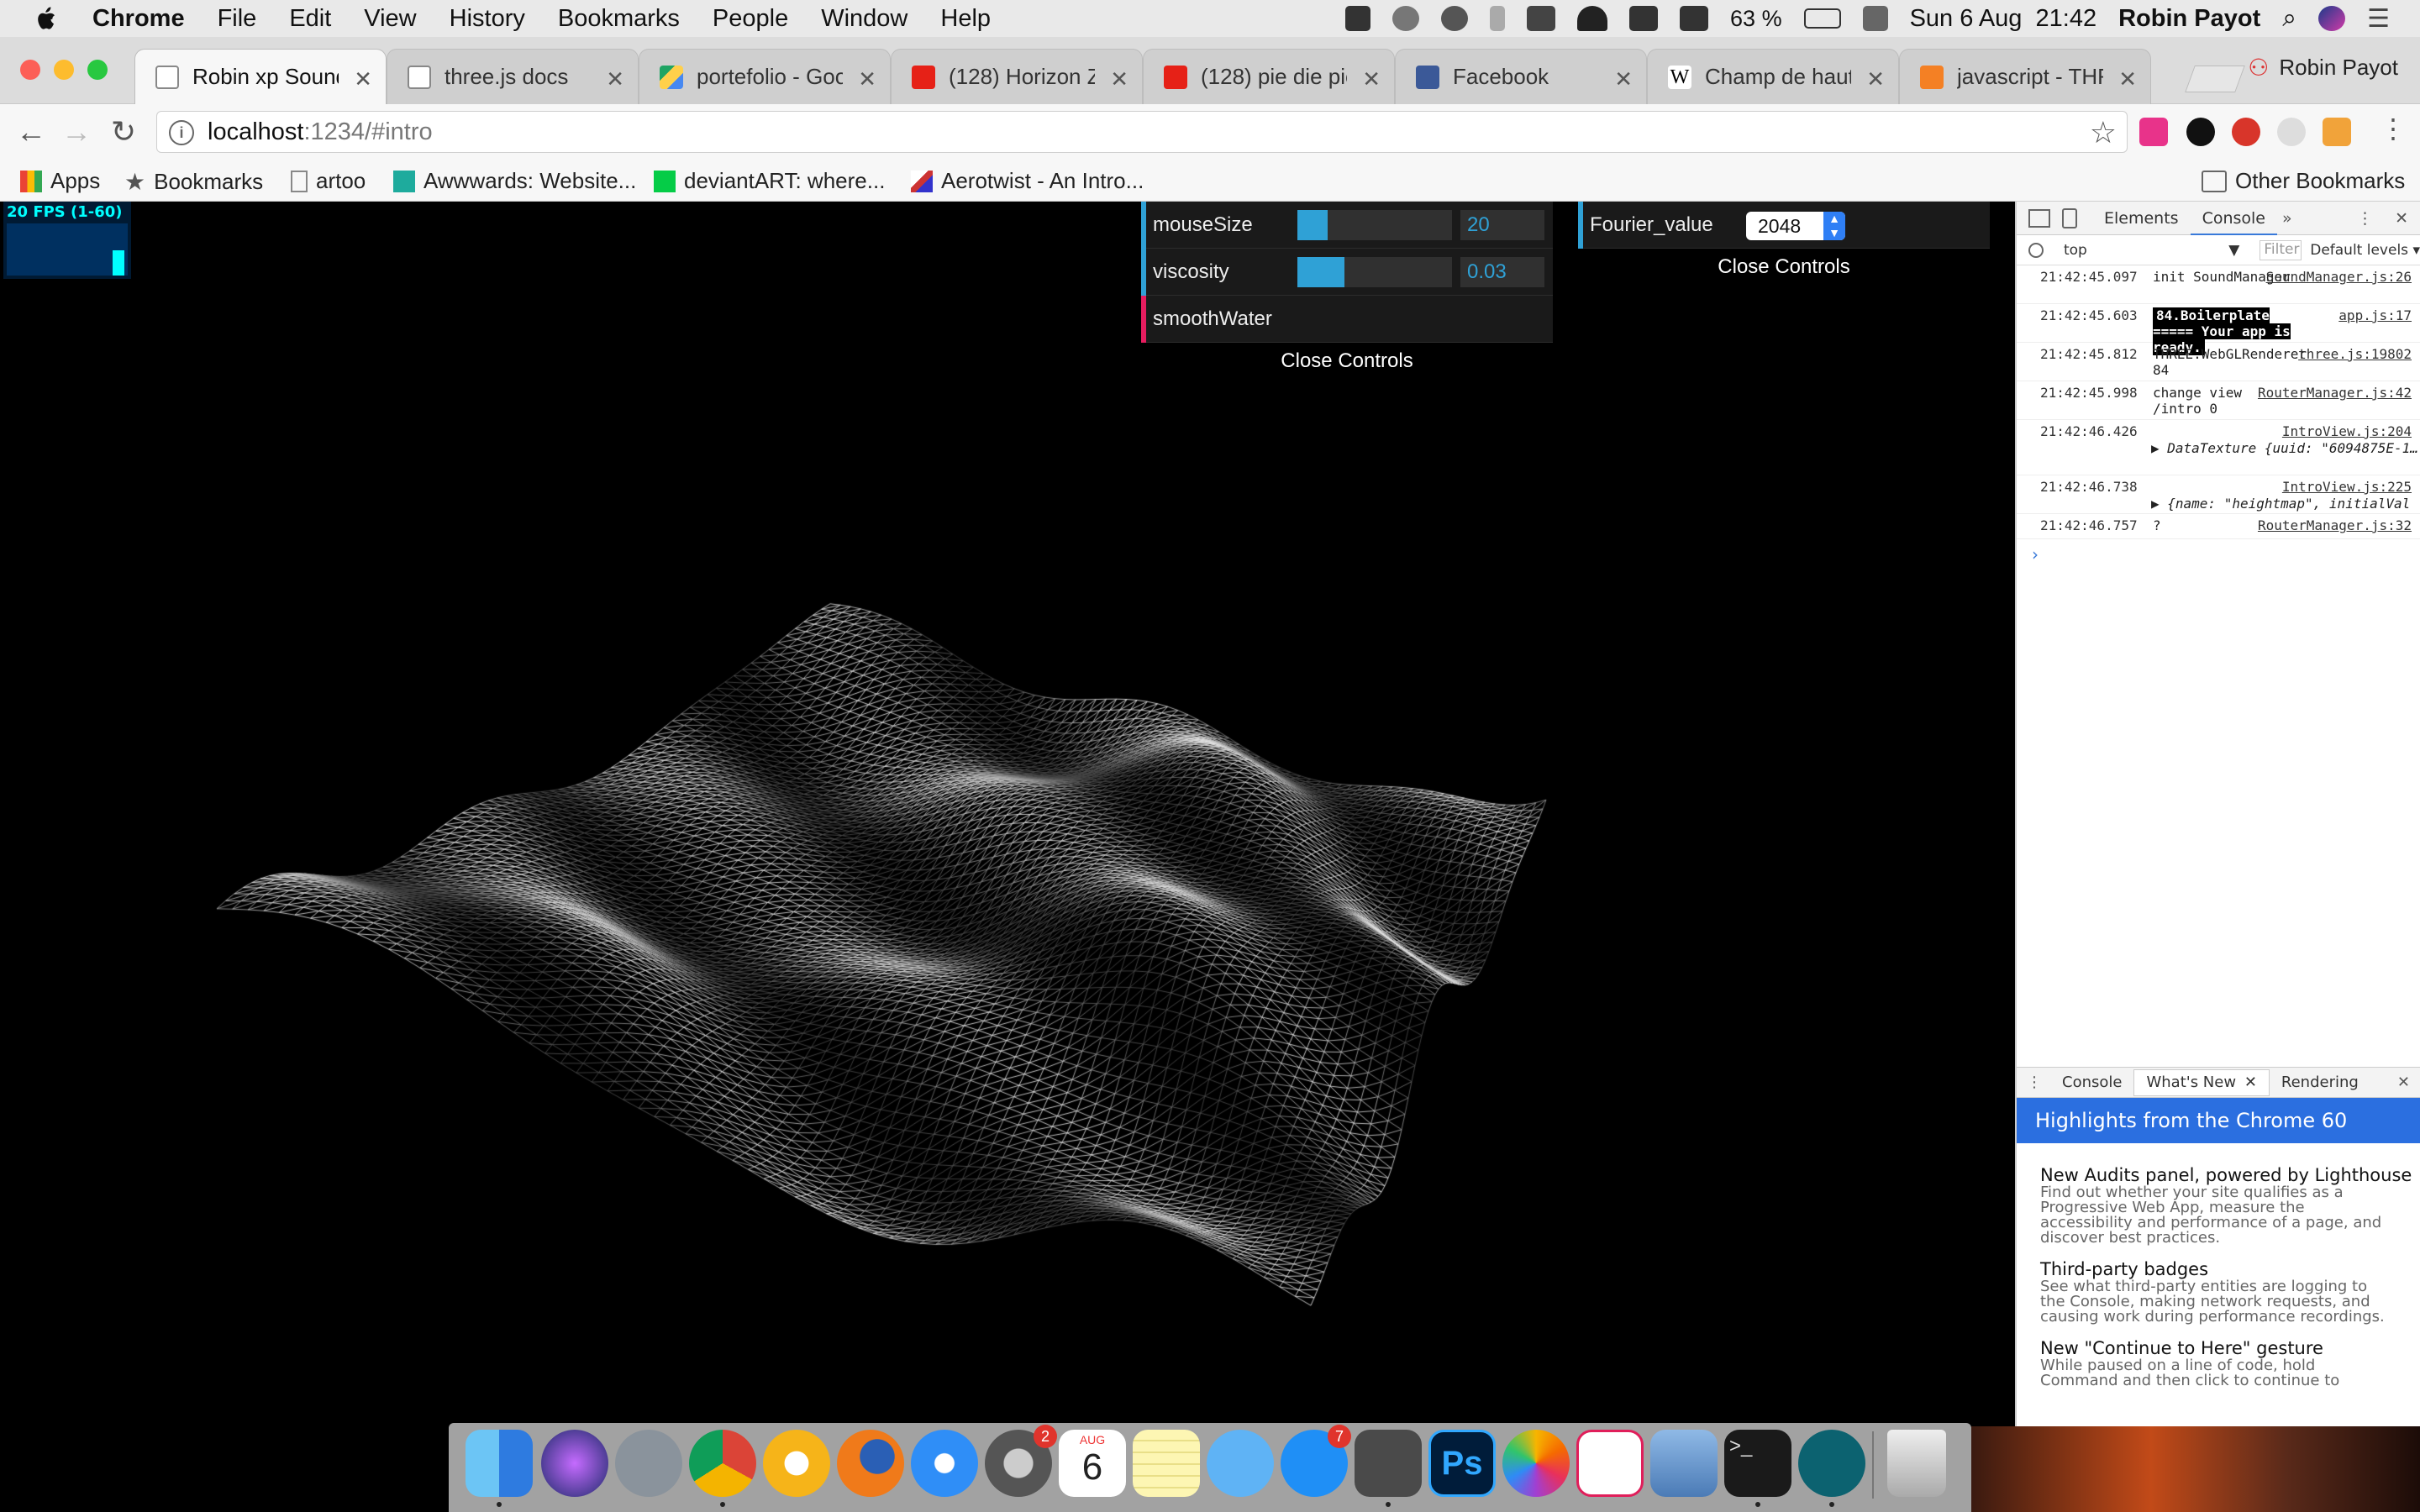 The height and width of the screenshot is (1512, 2420). I want to click on mousesize-input: 20, so click(1502, 225).